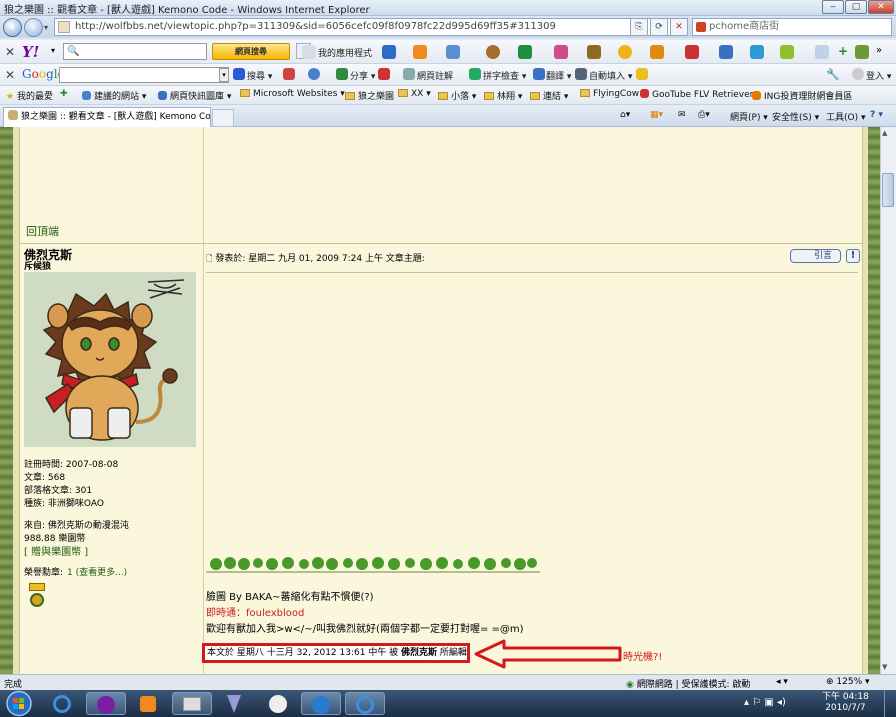 This screenshot has height=717, width=896. What do you see at coordinates (765, 702) in the screenshot?
I see `tray-icons: ▴ ⚐ ▣ ◂)` at bounding box center [765, 702].